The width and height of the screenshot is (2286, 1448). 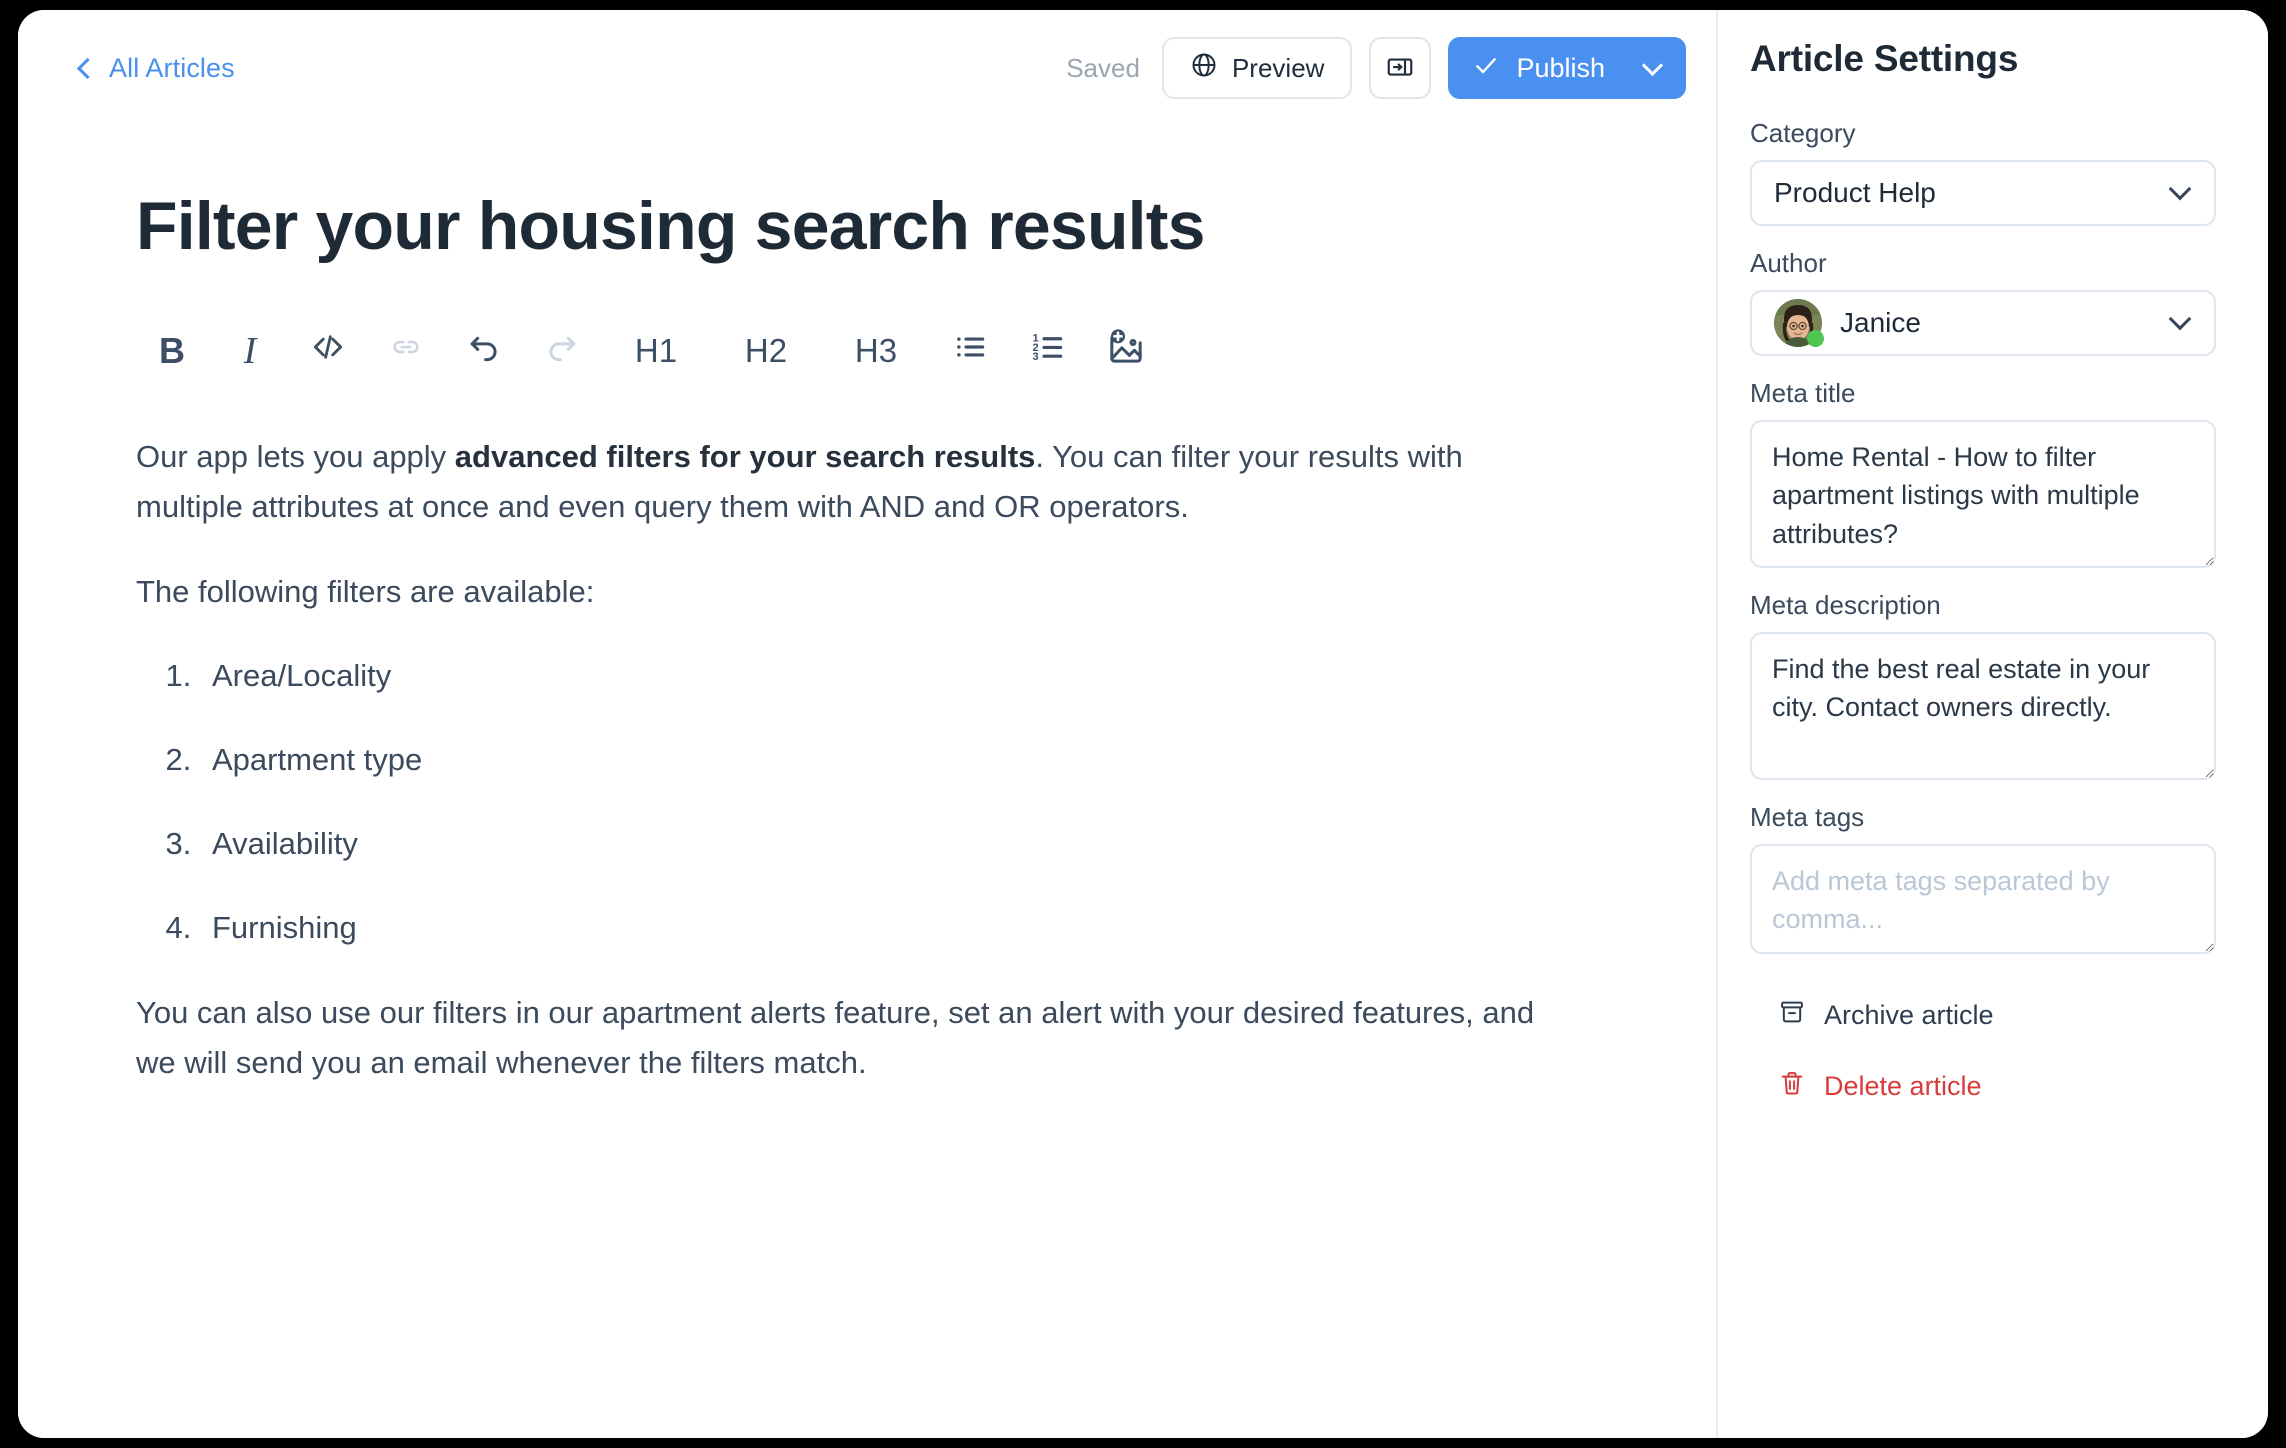 I want to click on author-label: Author, so click(x=1788, y=263).